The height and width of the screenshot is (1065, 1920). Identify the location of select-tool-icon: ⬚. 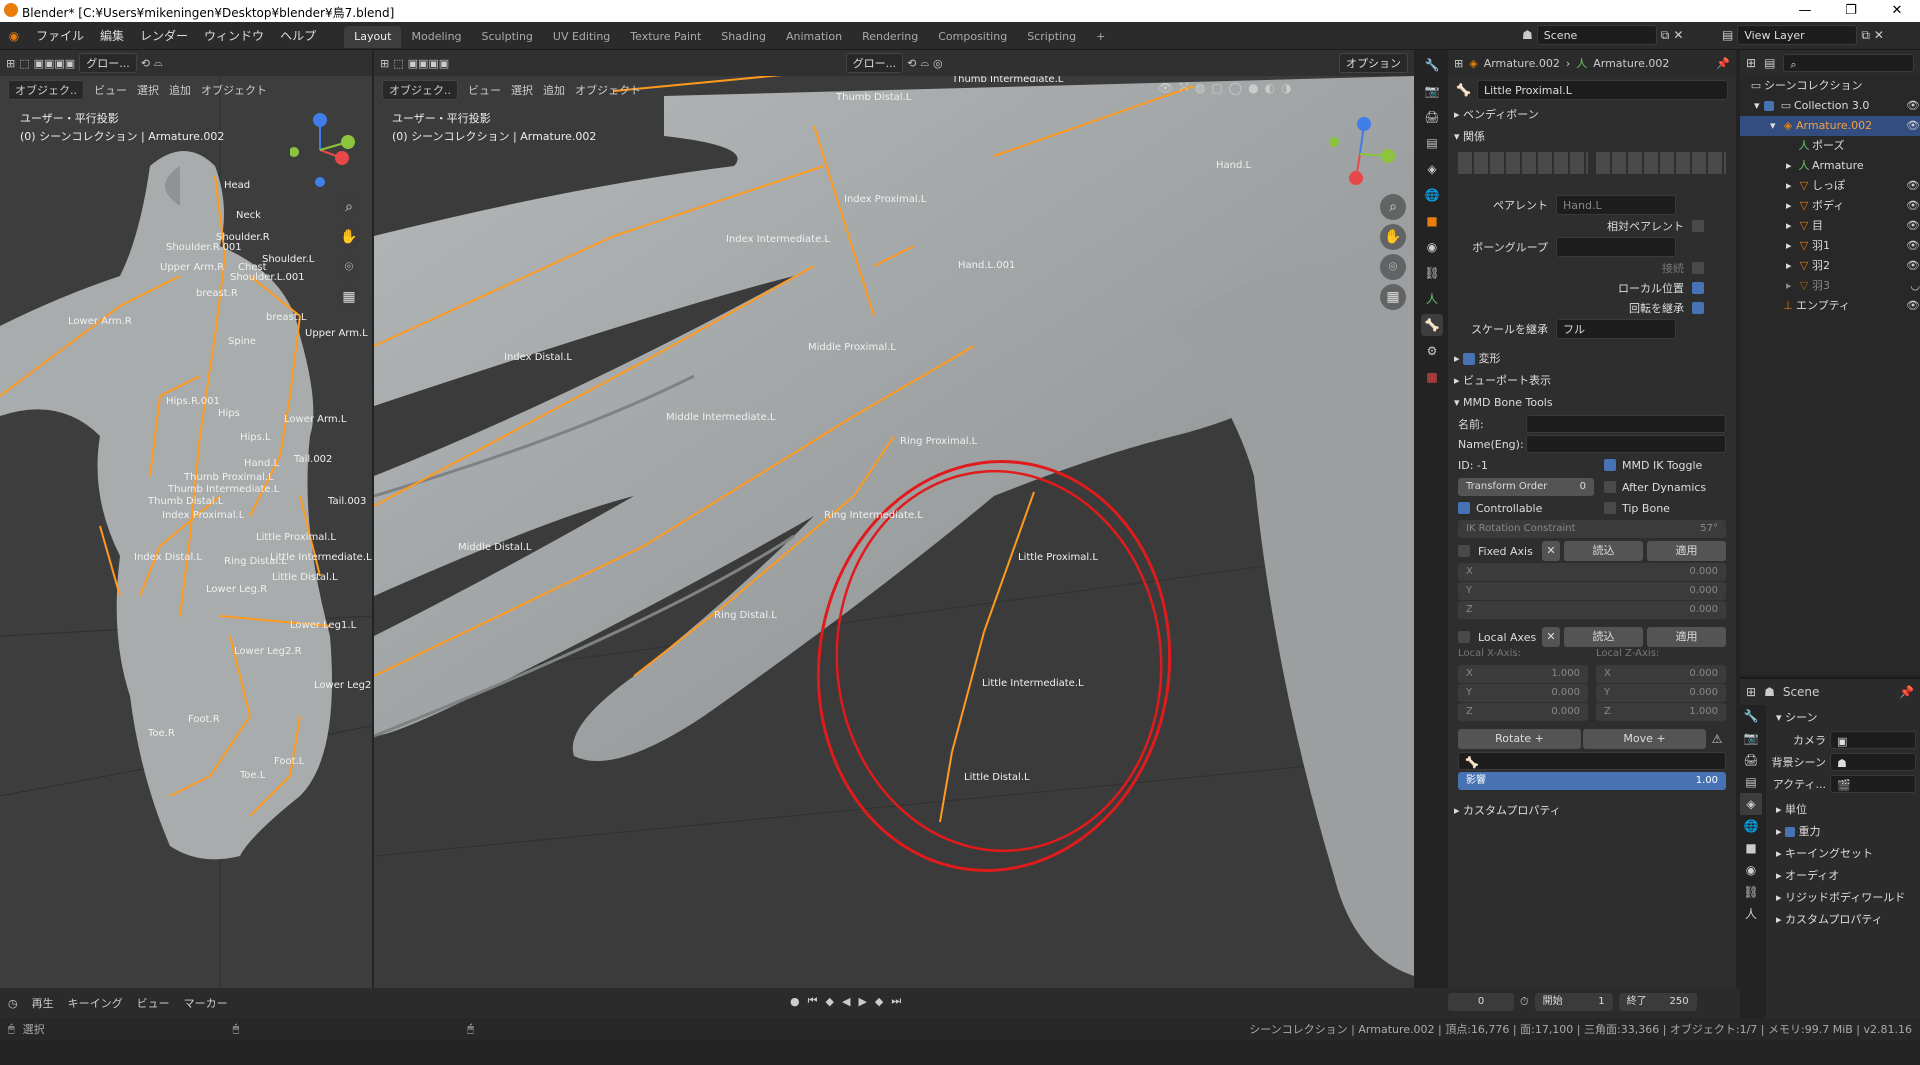
(24, 63).